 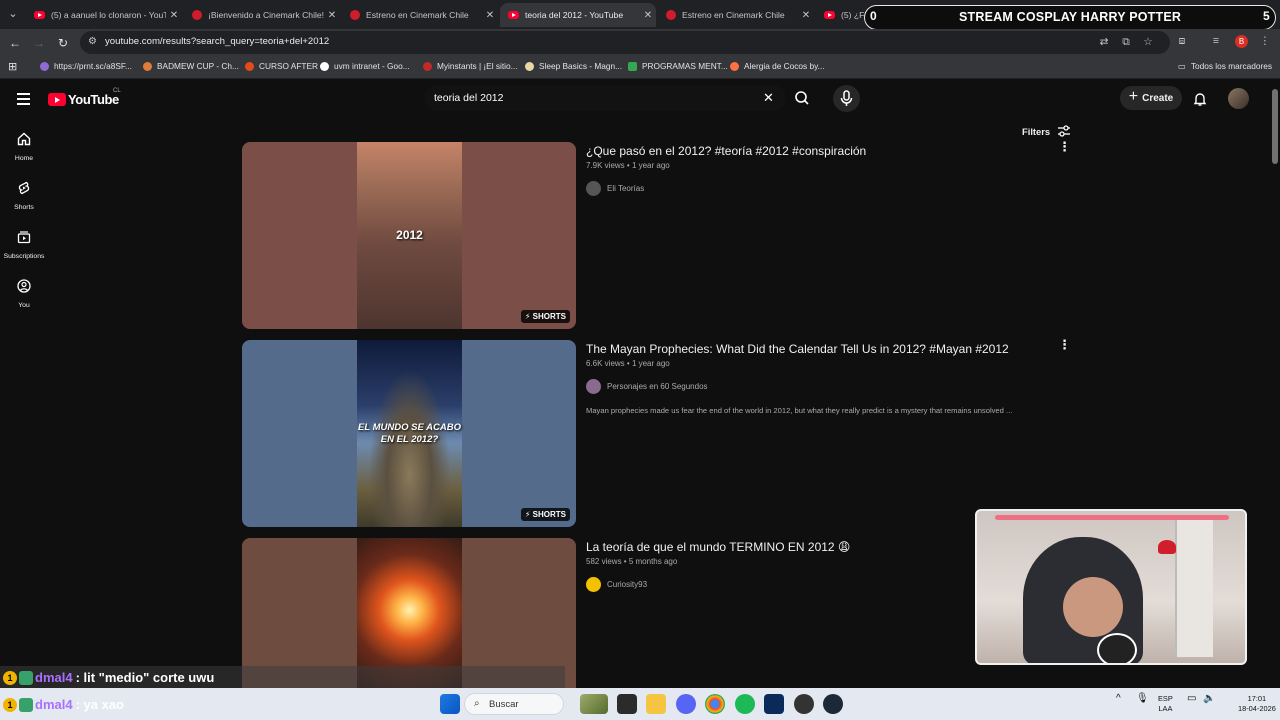 What do you see at coordinates (1047, 131) in the screenshot?
I see `filters-button: Filters` at bounding box center [1047, 131].